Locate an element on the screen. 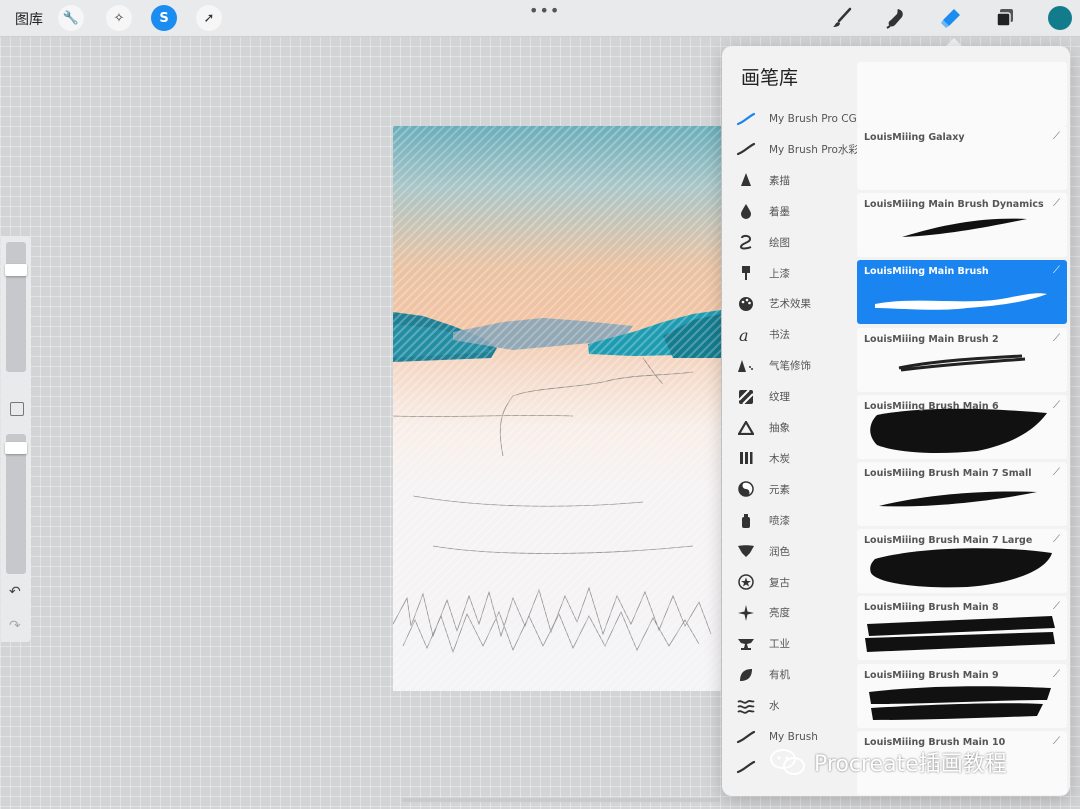 The image size is (1080, 809). wrench-icon: 🔧 is located at coordinates (71, 18).